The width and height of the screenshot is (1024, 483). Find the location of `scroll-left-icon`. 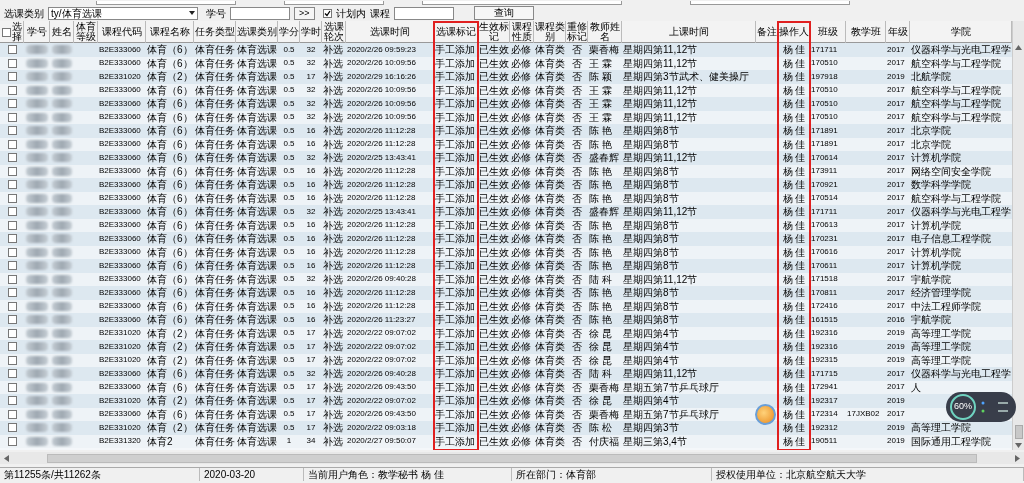

scroll-left-icon is located at coordinates (6, 458).